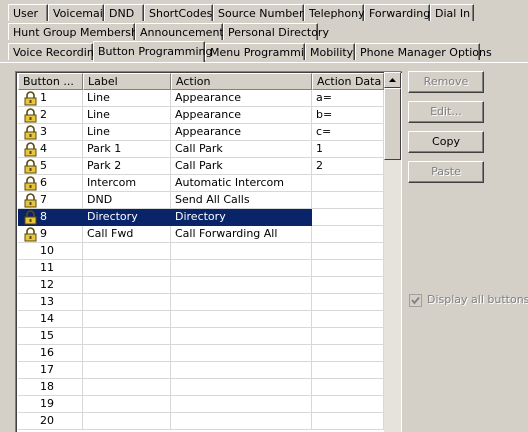 The width and height of the screenshot is (528, 432). What do you see at coordinates (127, 149) in the screenshot?
I see `cell-label: Park 1` at bounding box center [127, 149].